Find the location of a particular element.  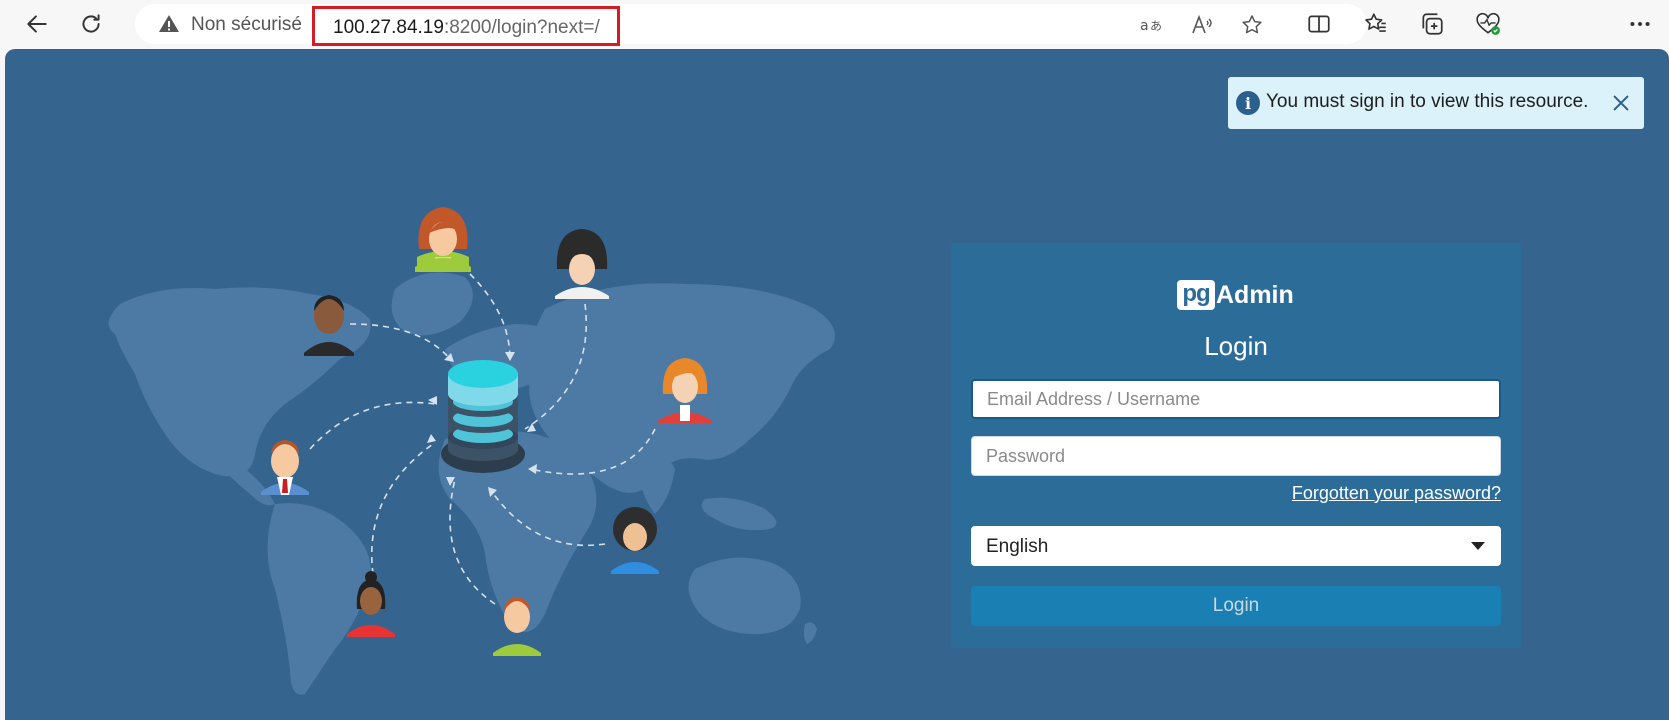

favorites-icon is located at coordinates (1375, 22).